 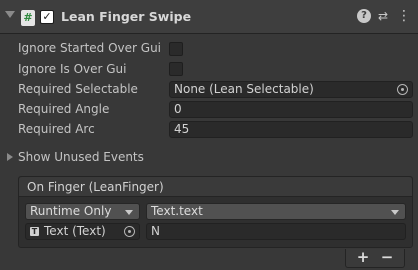 I want to click on runtime-mode-dropdown: Runtime Only, so click(x=82, y=211).